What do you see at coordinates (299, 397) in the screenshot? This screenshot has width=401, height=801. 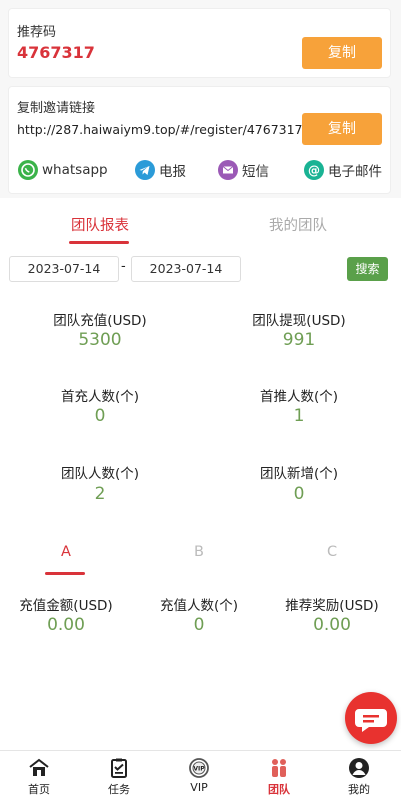 I see `first-promote-count-label: 首推人数(个)` at bounding box center [299, 397].